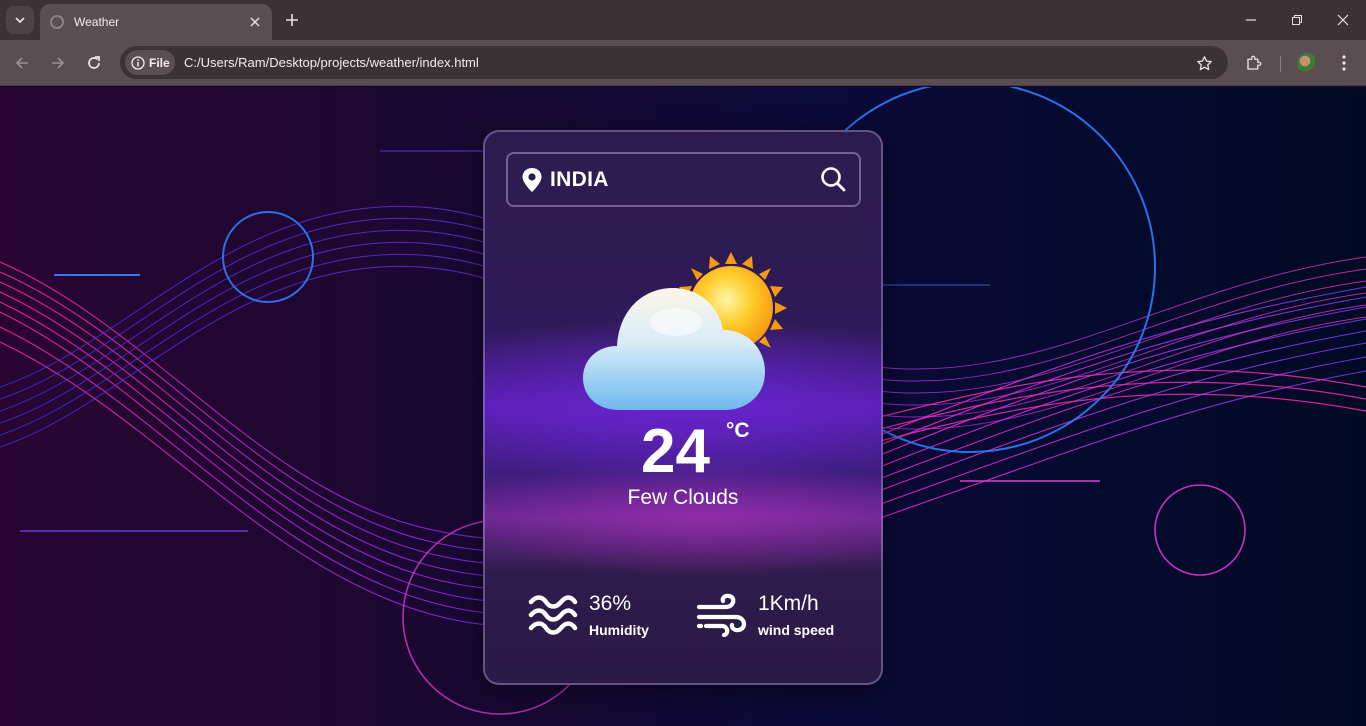 The image size is (1366, 726). What do you see at coordinates (610, 603) in the screenshot?
I see `humidity-value: 36%` at bounding box center [610, 603].